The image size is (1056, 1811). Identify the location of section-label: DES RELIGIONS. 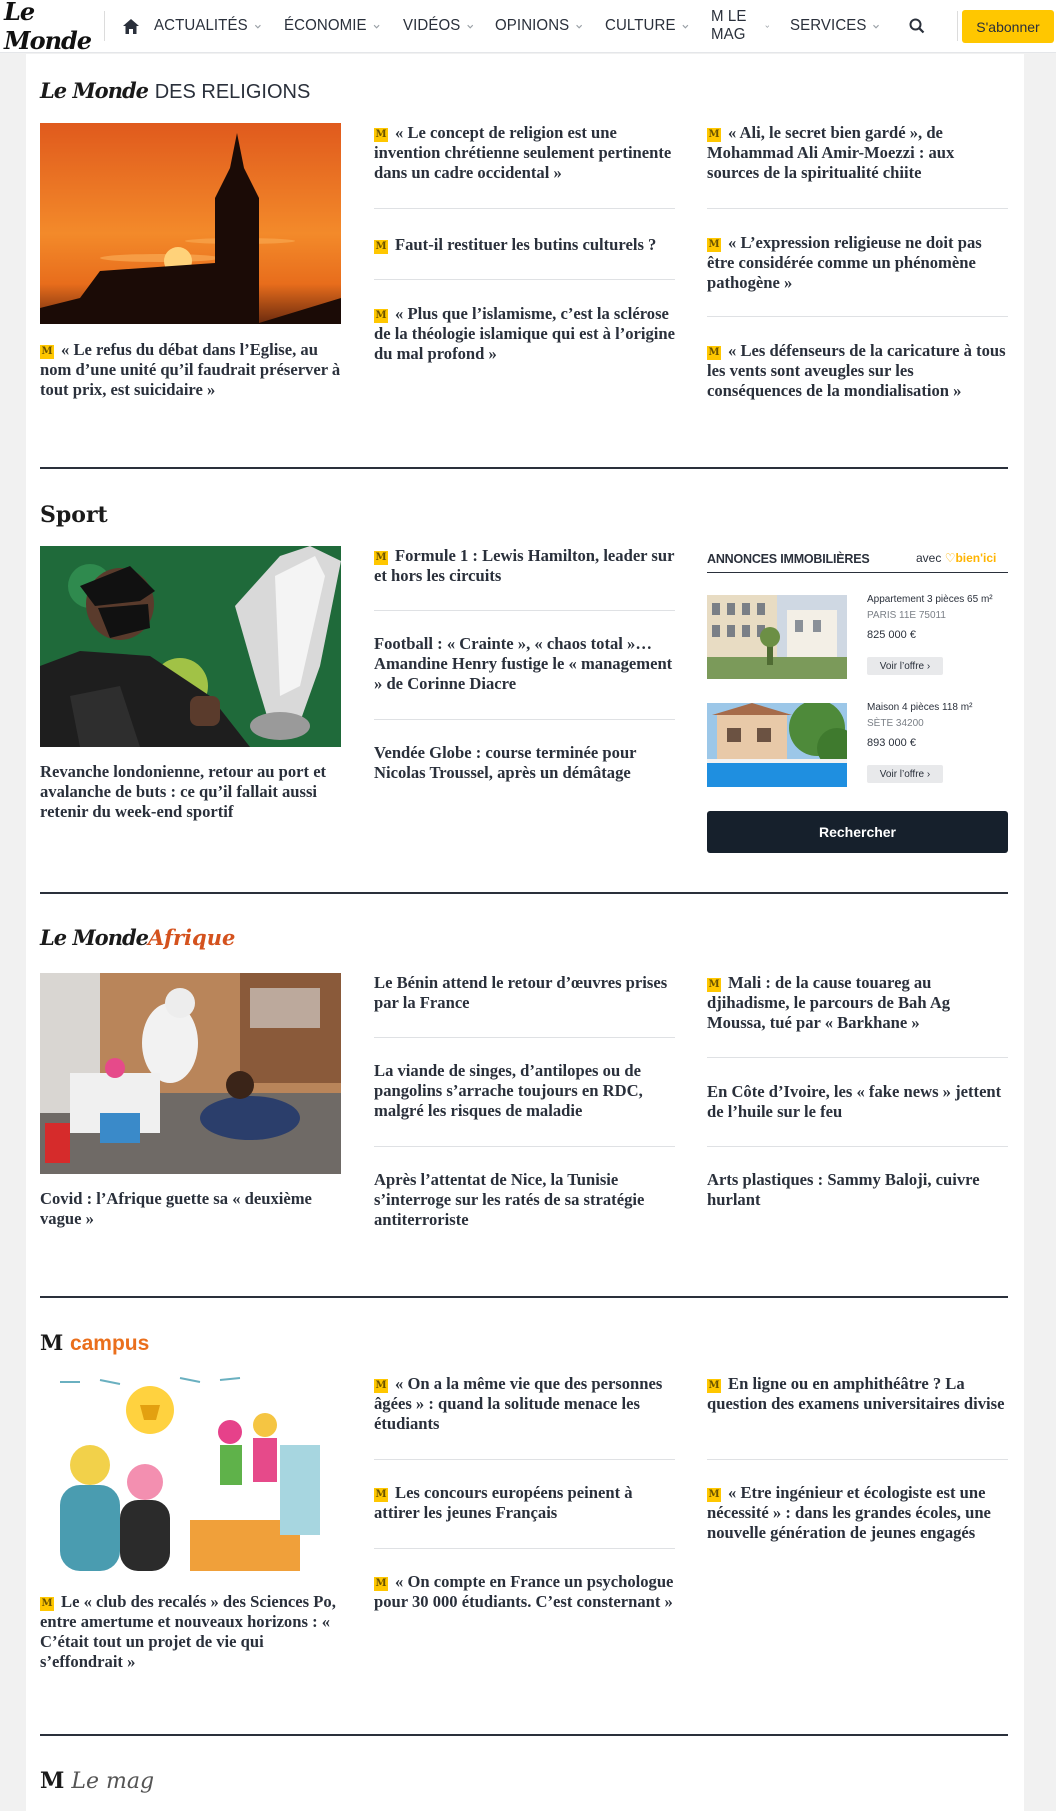
(232, 92).